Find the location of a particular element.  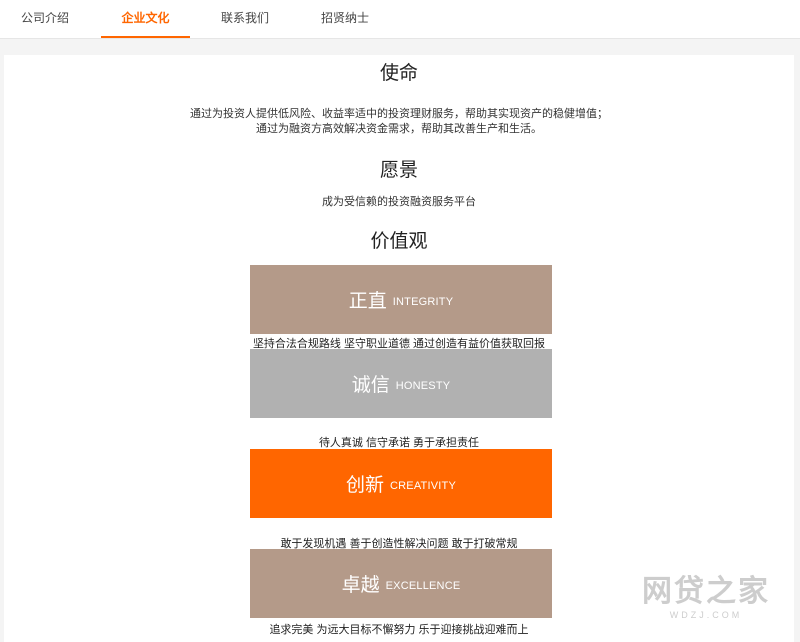

value-name-en: INTEGRITY is located at coordinates (423, 301).